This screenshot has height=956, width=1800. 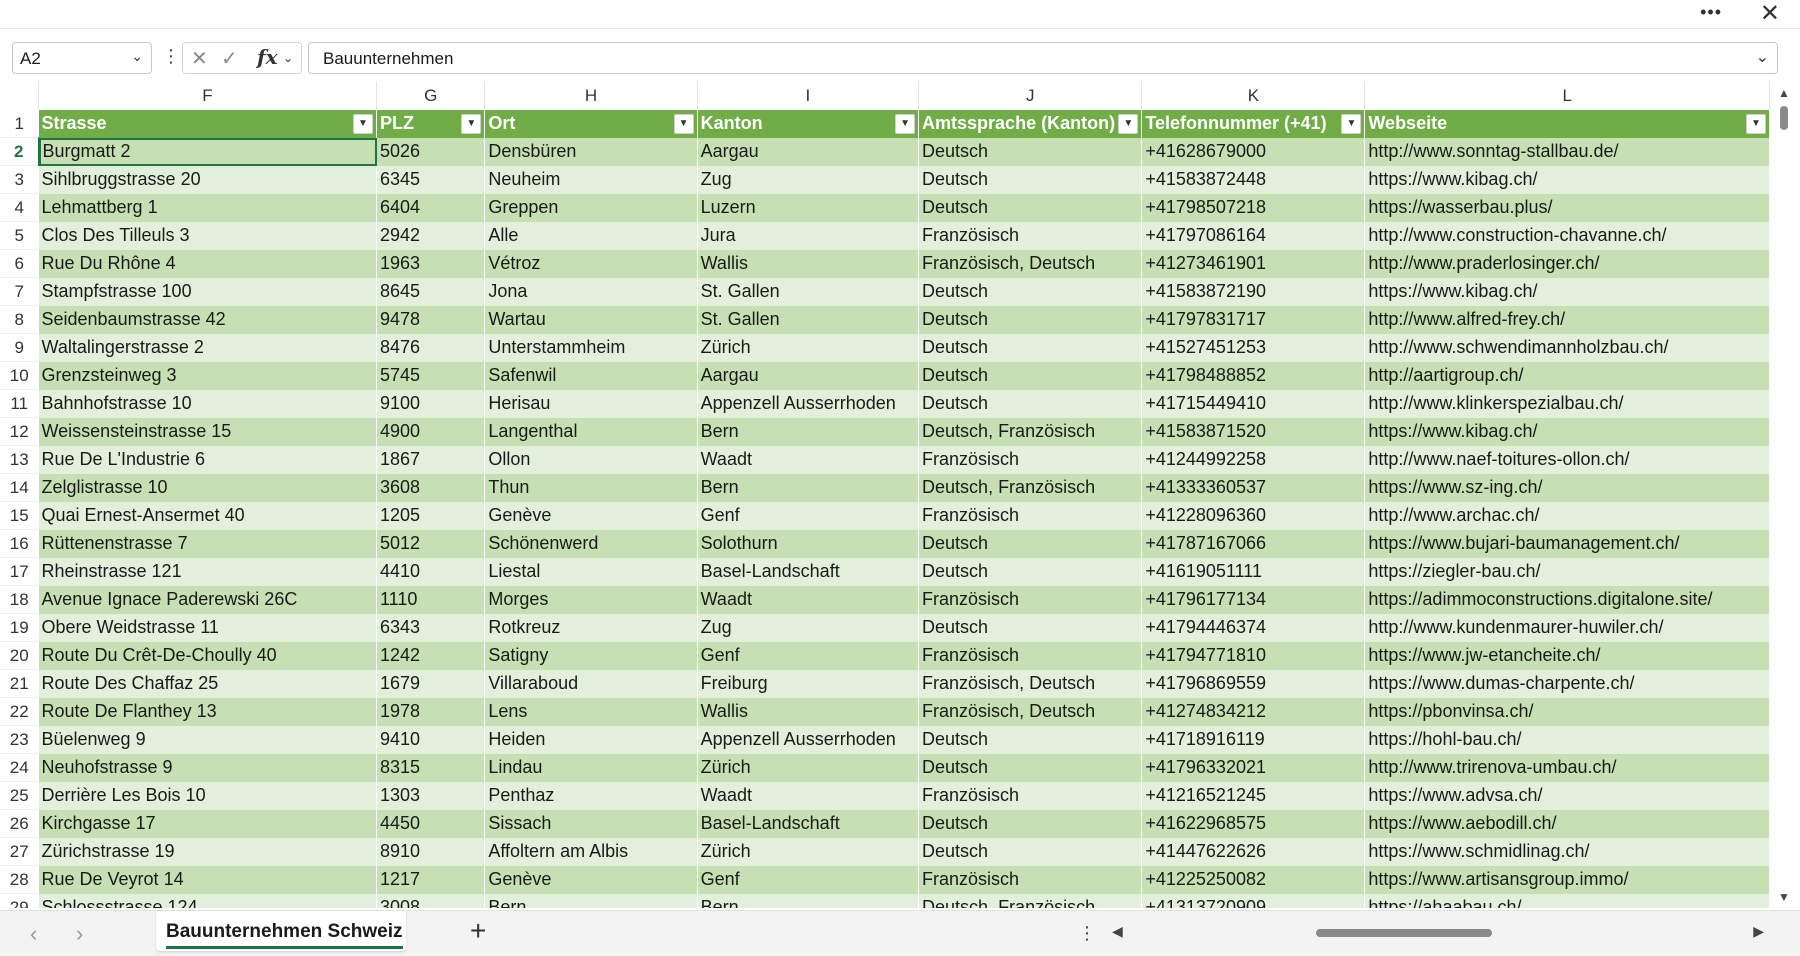 I want to click on table-cell: https://pbonvinsa.ch/, so click(x=1567, y=711).